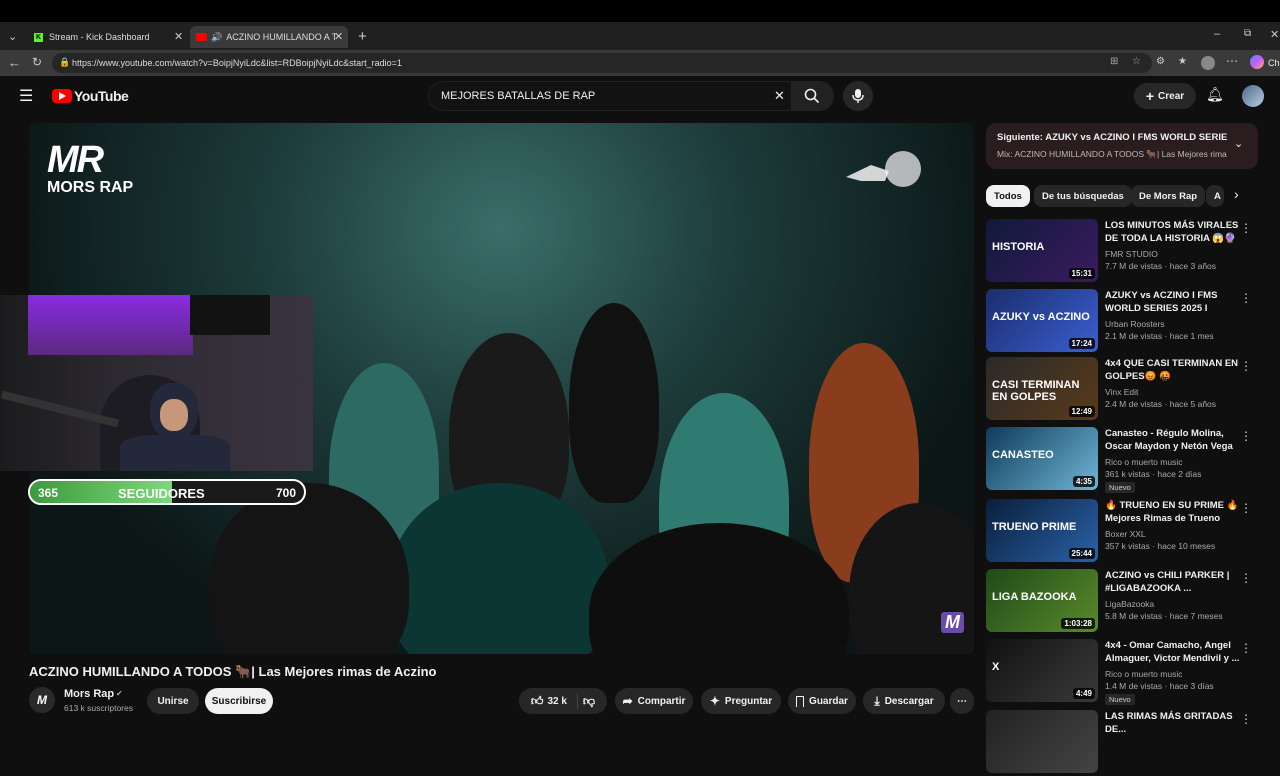  I want to click on thumbnail-caption: TRUENO PRIME, so click(1034, 527).